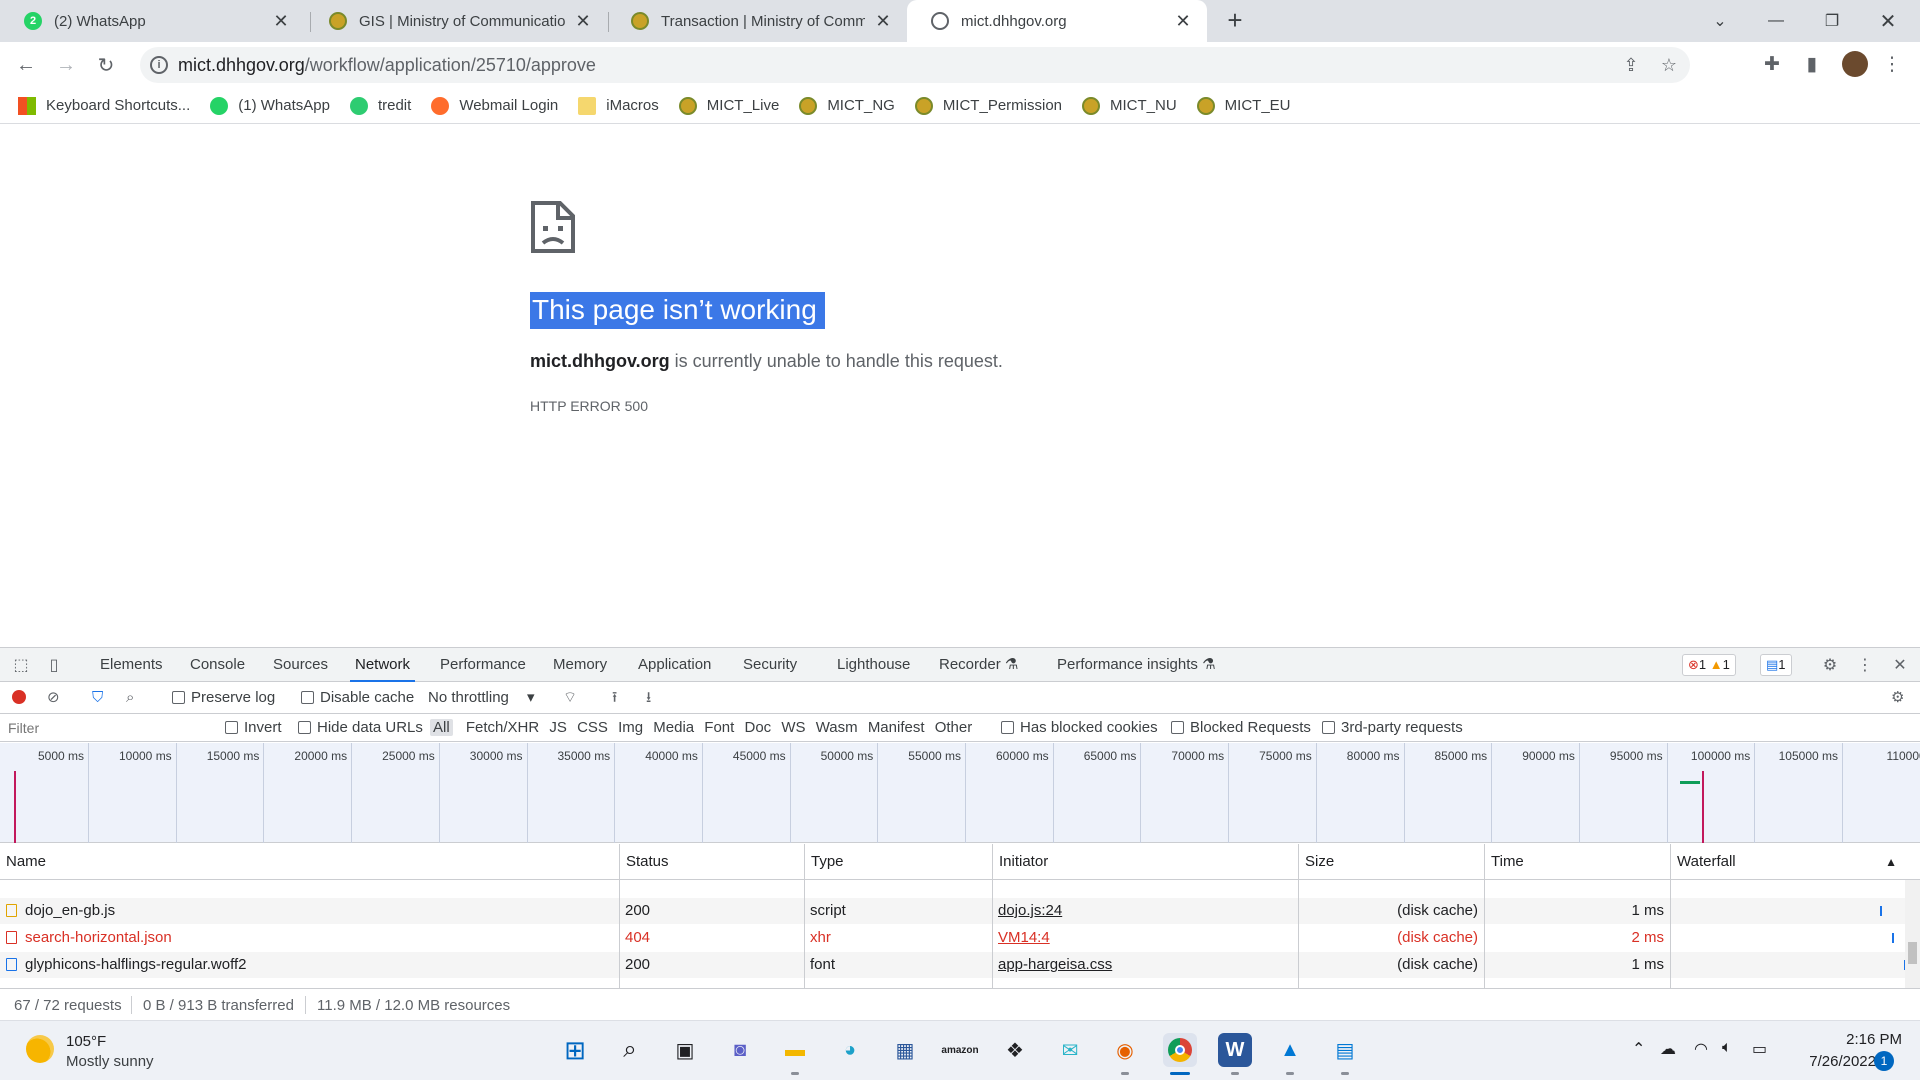 This screenshot has height=1080, width=1920. Describe the element at coordinates (456, 21) in the screenshot. I see `tab-gis: GIS | Ministry of Communication ✕` at that location.